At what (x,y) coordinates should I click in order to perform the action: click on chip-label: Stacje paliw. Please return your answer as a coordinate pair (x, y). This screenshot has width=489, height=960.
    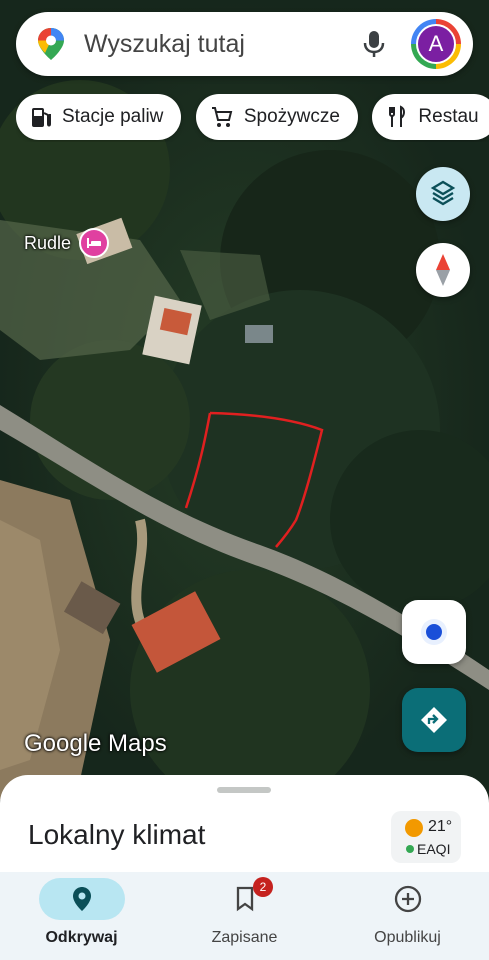
    Looking at the image, I should click on (113, 116).